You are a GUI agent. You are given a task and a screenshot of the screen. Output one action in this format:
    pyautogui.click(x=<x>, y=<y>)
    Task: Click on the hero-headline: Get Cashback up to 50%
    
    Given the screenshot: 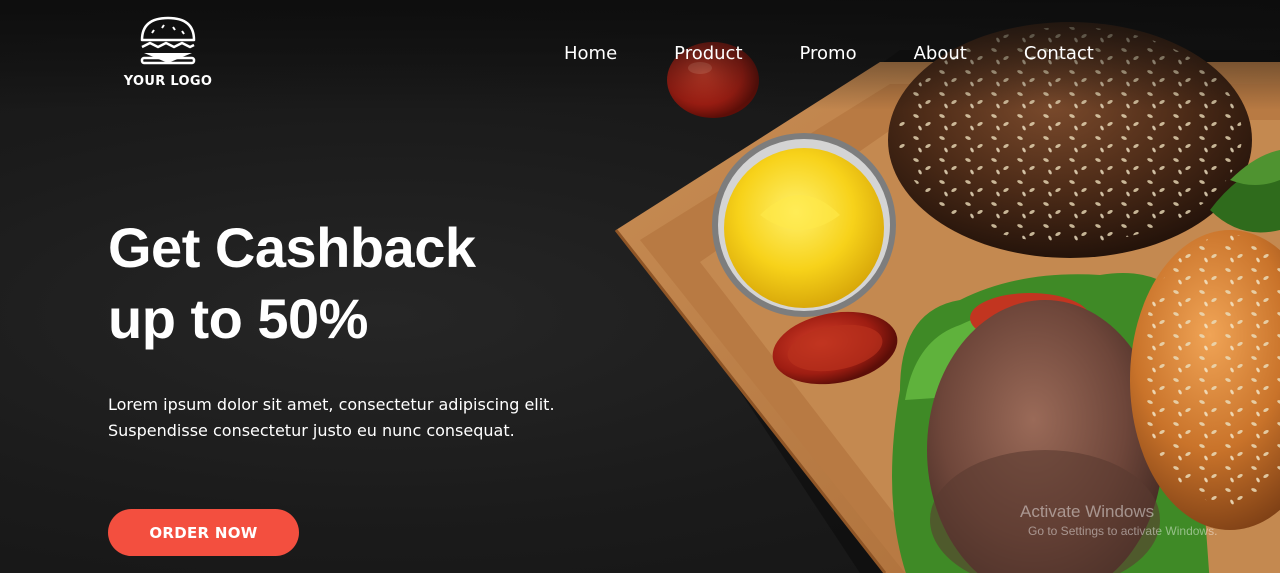 What is the action you would take?
    pyautogui.click(x=292, y=283)
    